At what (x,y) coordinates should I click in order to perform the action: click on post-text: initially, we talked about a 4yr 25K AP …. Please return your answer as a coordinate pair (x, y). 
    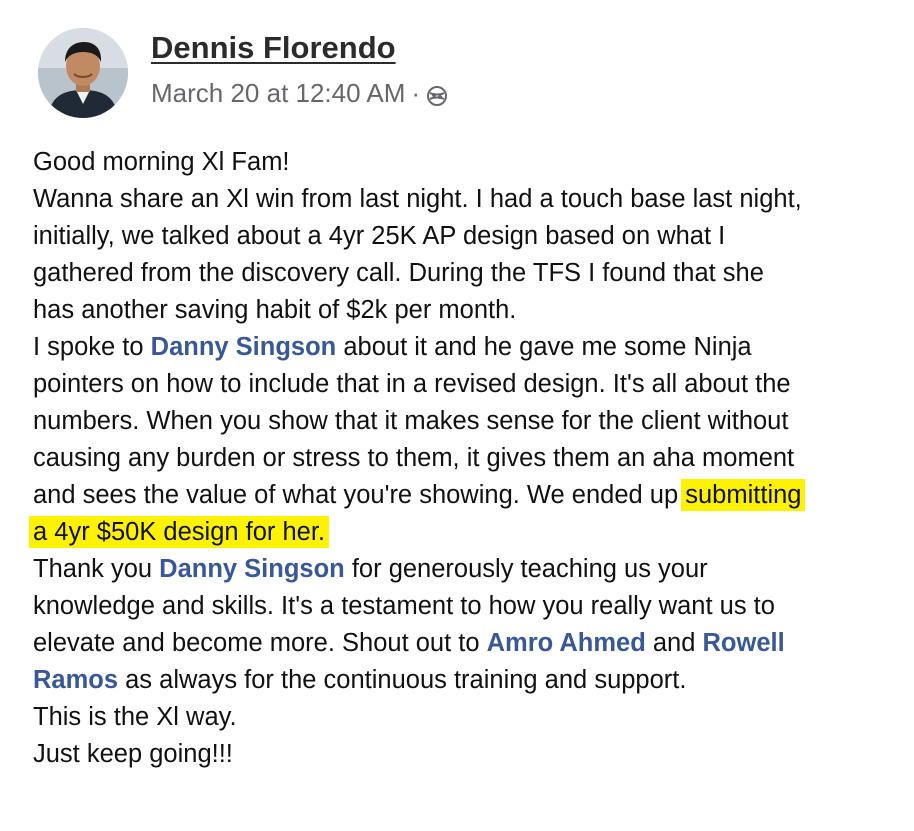
    Looking at the image, I should click on (379, 236).